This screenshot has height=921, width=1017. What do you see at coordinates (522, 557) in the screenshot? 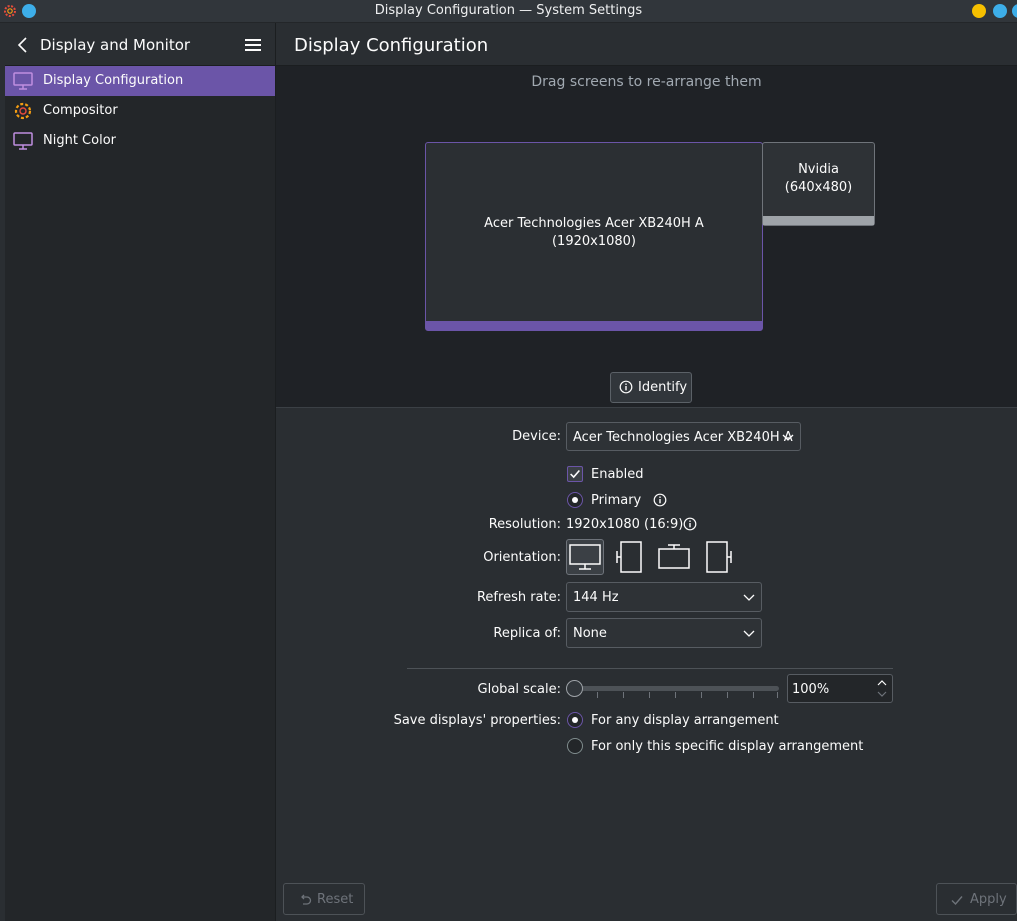
I see `orientation-label: Orientation:` at bounding box center [522, 557].